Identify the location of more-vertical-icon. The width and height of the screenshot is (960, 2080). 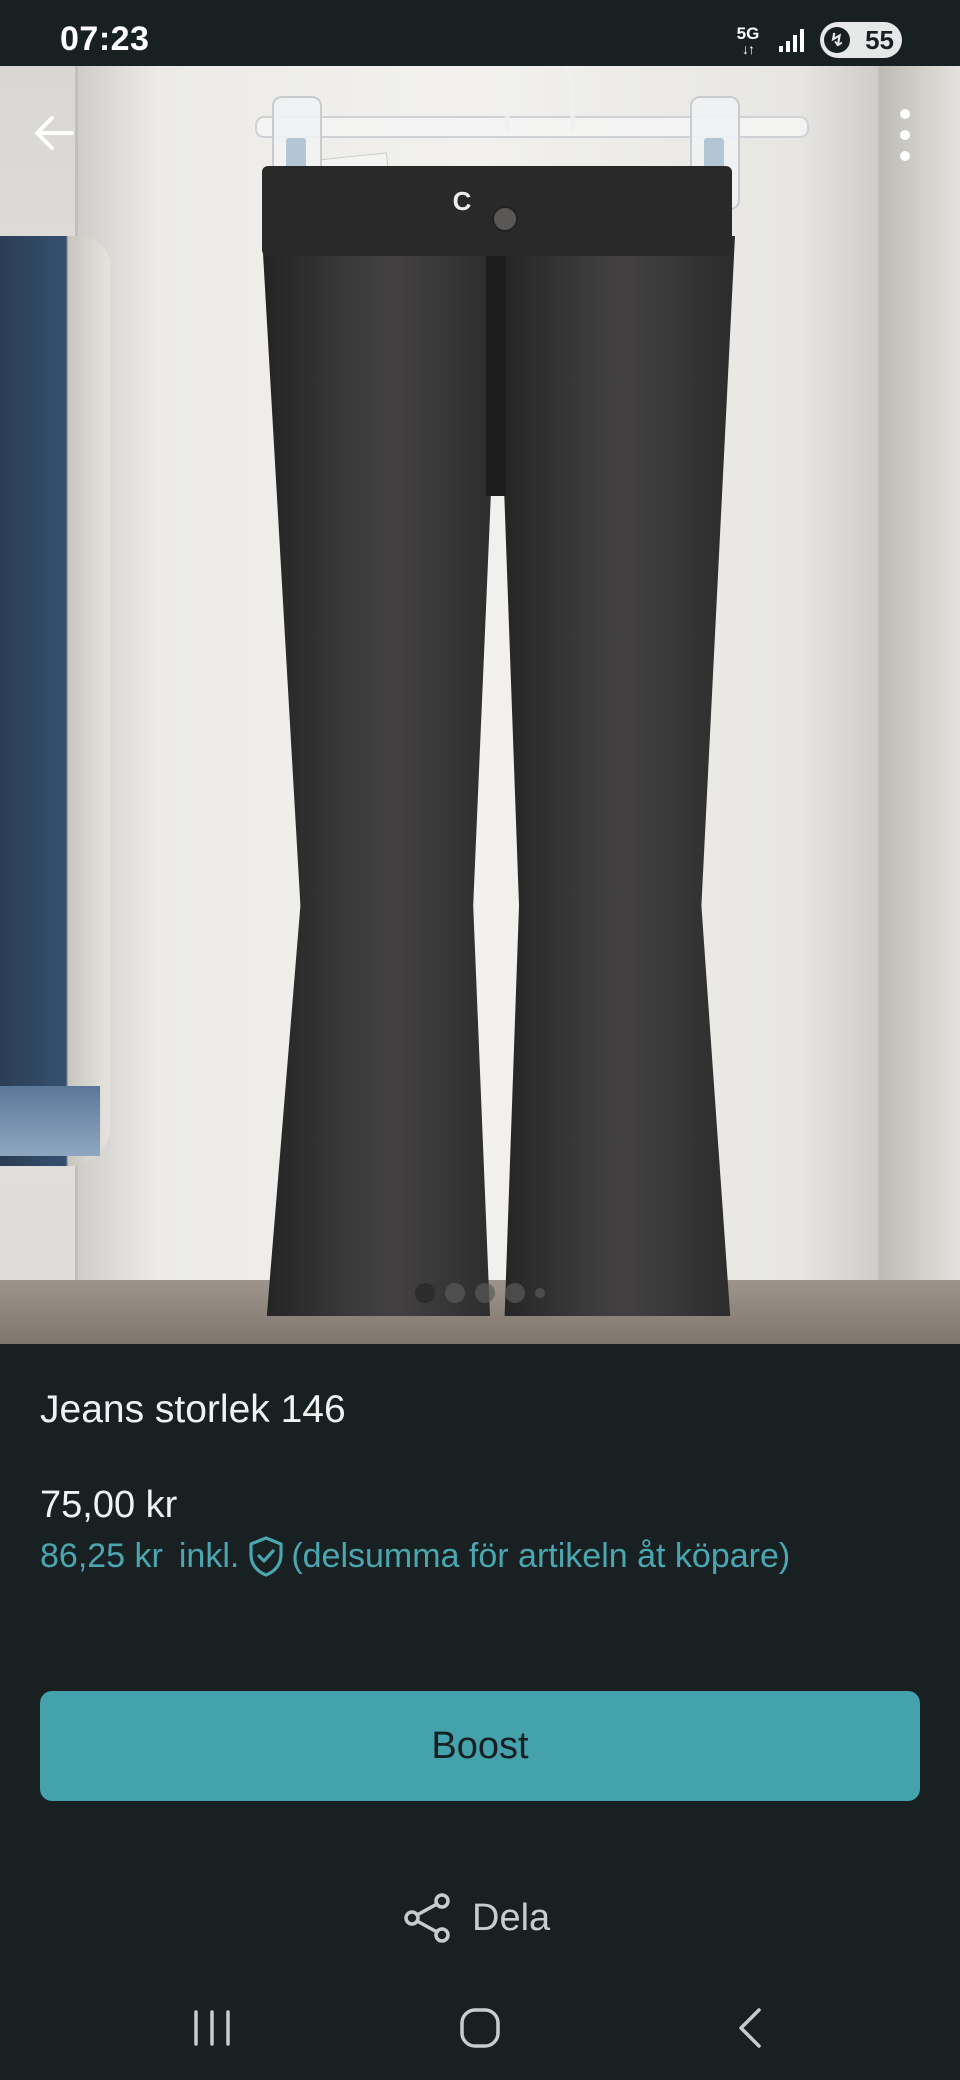
(905, 135).